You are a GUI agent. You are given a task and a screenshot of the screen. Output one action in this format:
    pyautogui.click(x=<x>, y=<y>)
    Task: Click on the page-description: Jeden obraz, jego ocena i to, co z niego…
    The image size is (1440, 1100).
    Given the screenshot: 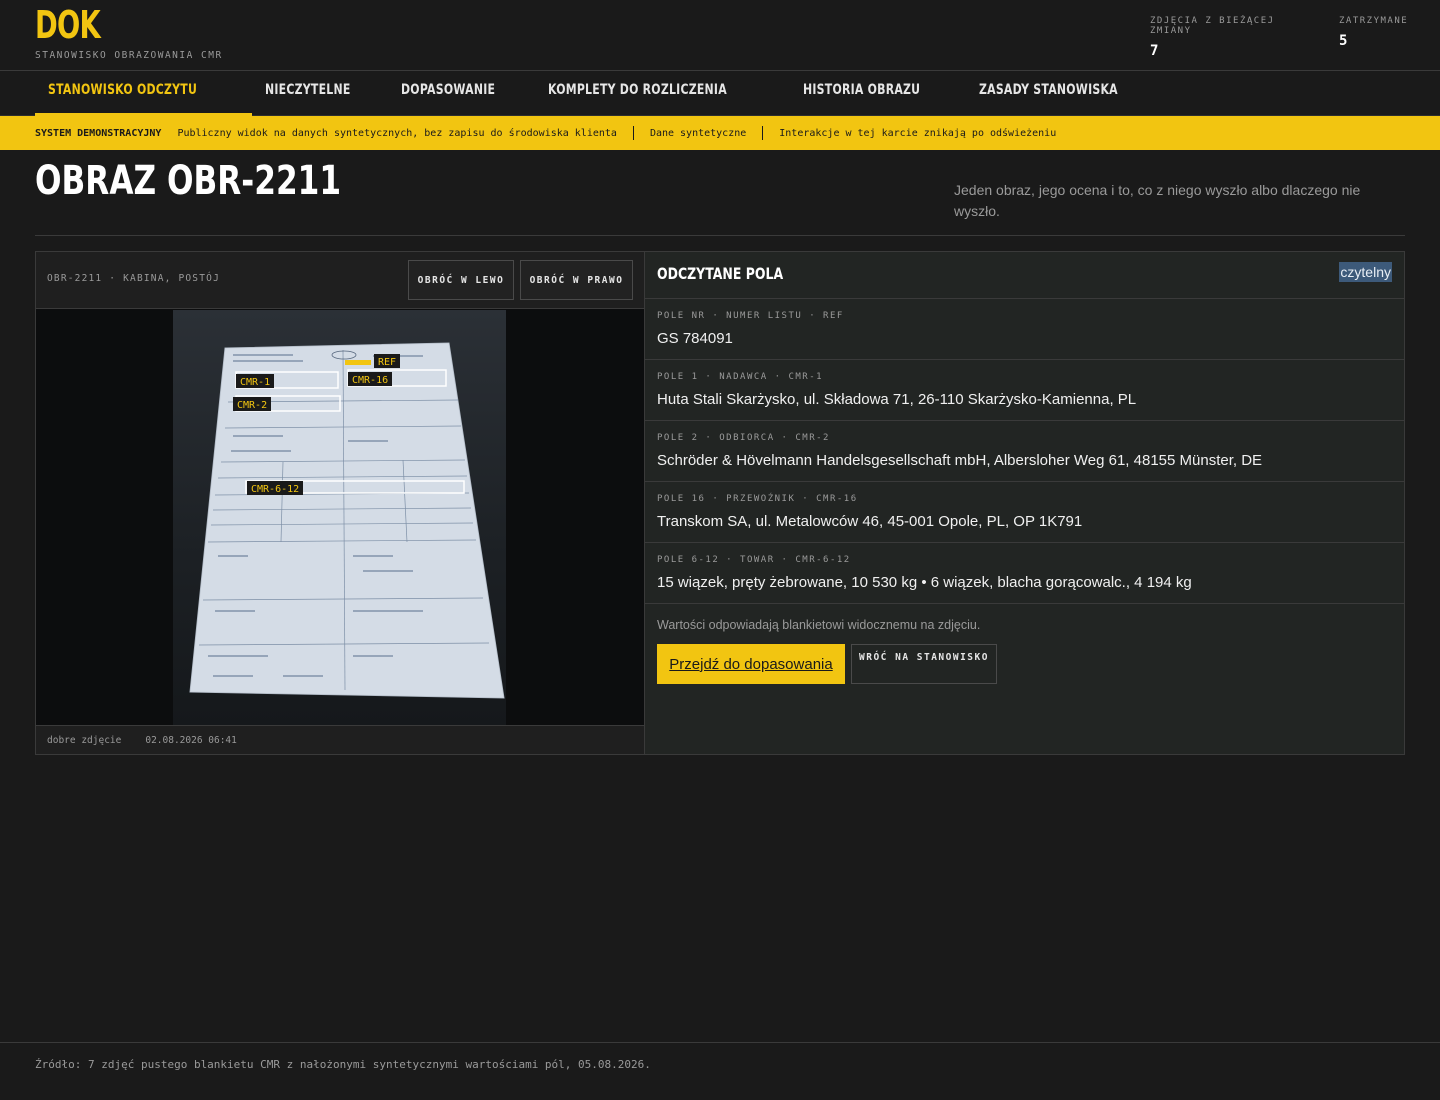 What is the action you would take?
    pyautogui.click(x=1157, y=200)
    